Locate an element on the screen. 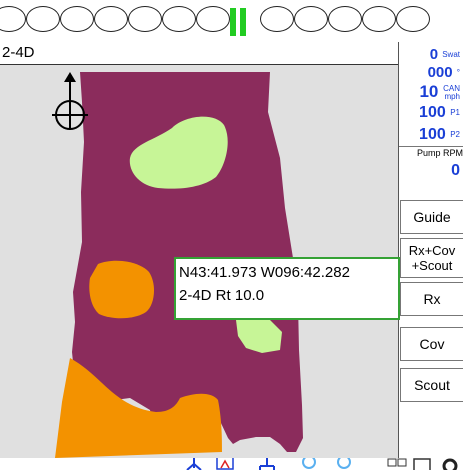 The image size is (463, 470). section-6-indicator is located at coordinates (179, 19).